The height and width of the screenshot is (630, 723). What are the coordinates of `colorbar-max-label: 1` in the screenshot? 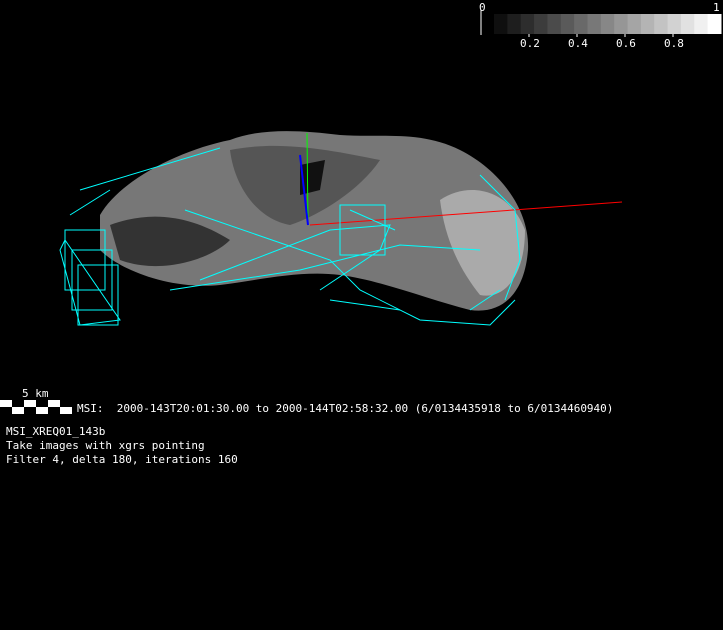 It's located at (716, 7).